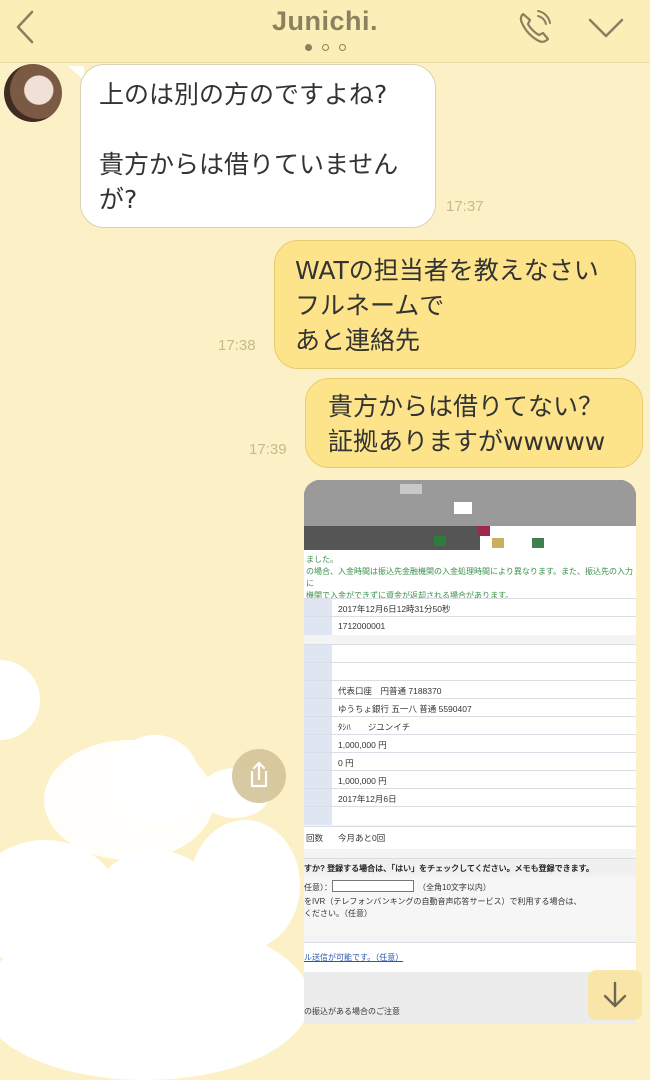 The width and height of the screenshot is (650, 1080). I want to click on notice-line: ました。, so click(322, 559).